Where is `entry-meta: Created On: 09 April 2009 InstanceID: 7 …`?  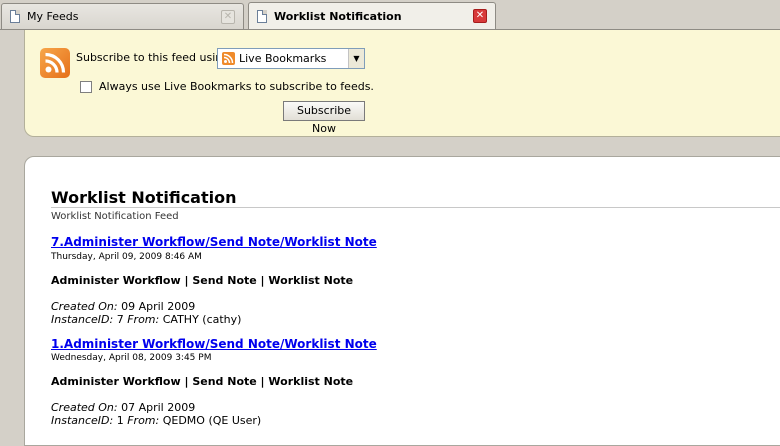 entry-meta: Created On: 09 April 2009 InstanceID: 7 … is located at coordinates (146, 313).